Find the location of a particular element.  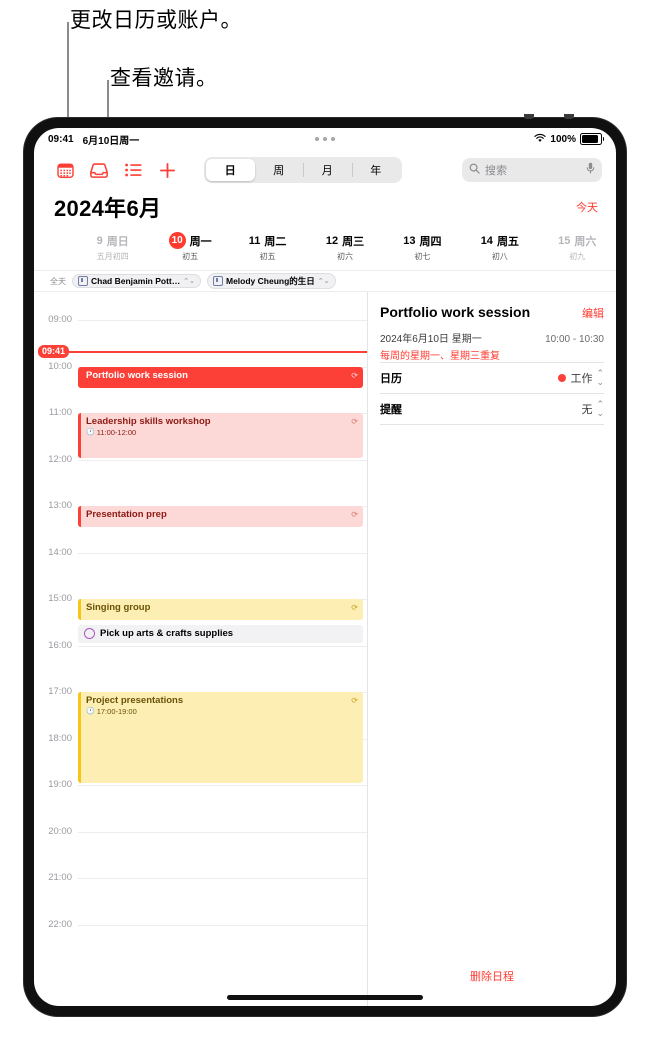

tab-month: 月 is located at coordinates (327, 170).